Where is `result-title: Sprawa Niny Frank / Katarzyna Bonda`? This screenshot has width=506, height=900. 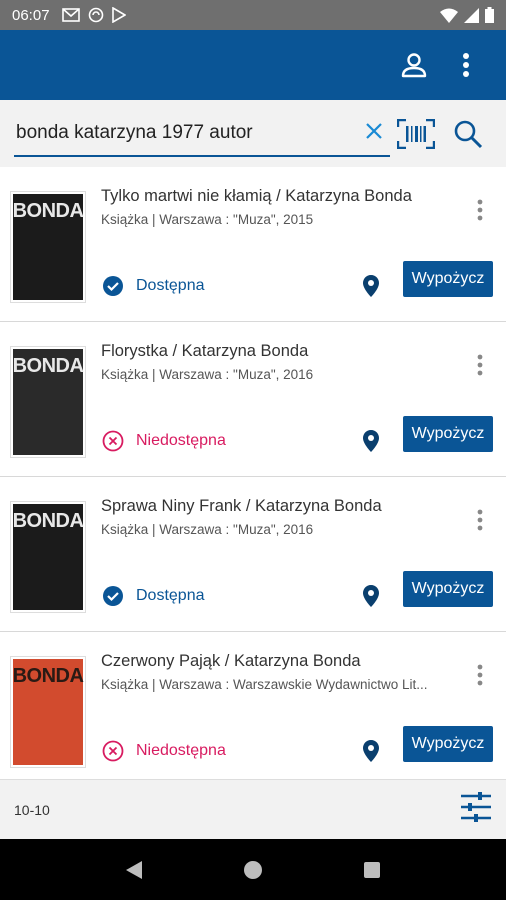
result-title: Sprawa Niny Frank / Katarzyna Bonda is located at coordinates (281, 506).